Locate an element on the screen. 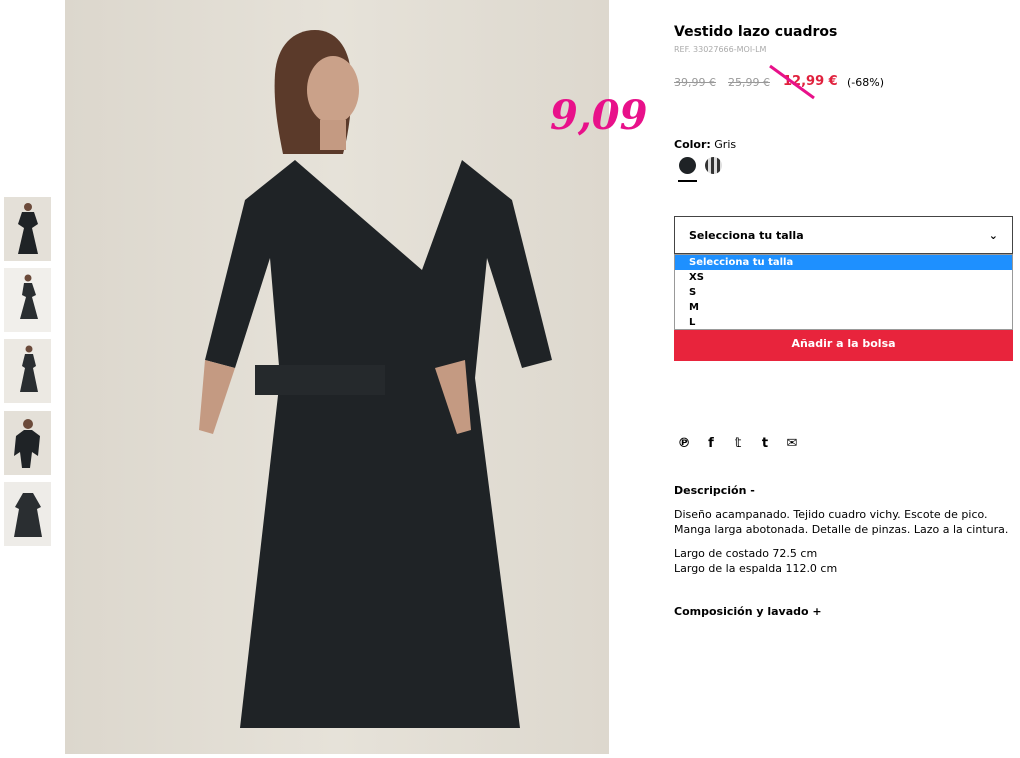 The width and height of the screenshot is (1020, 758). size-option: XS is located at coordinates (843, 277).